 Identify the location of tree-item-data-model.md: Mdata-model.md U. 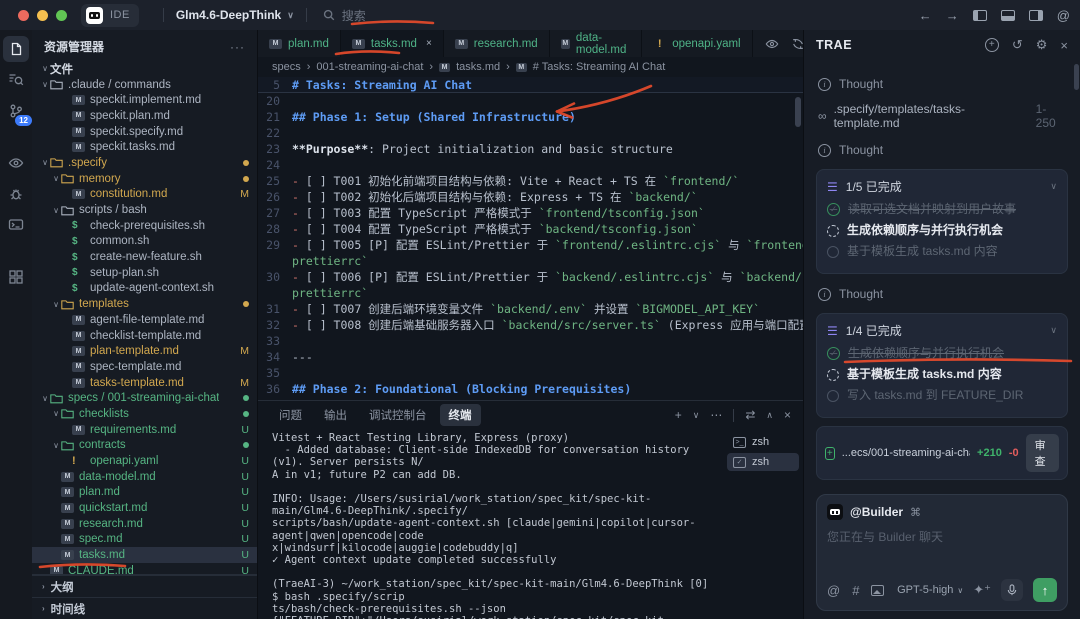
(144, 477).